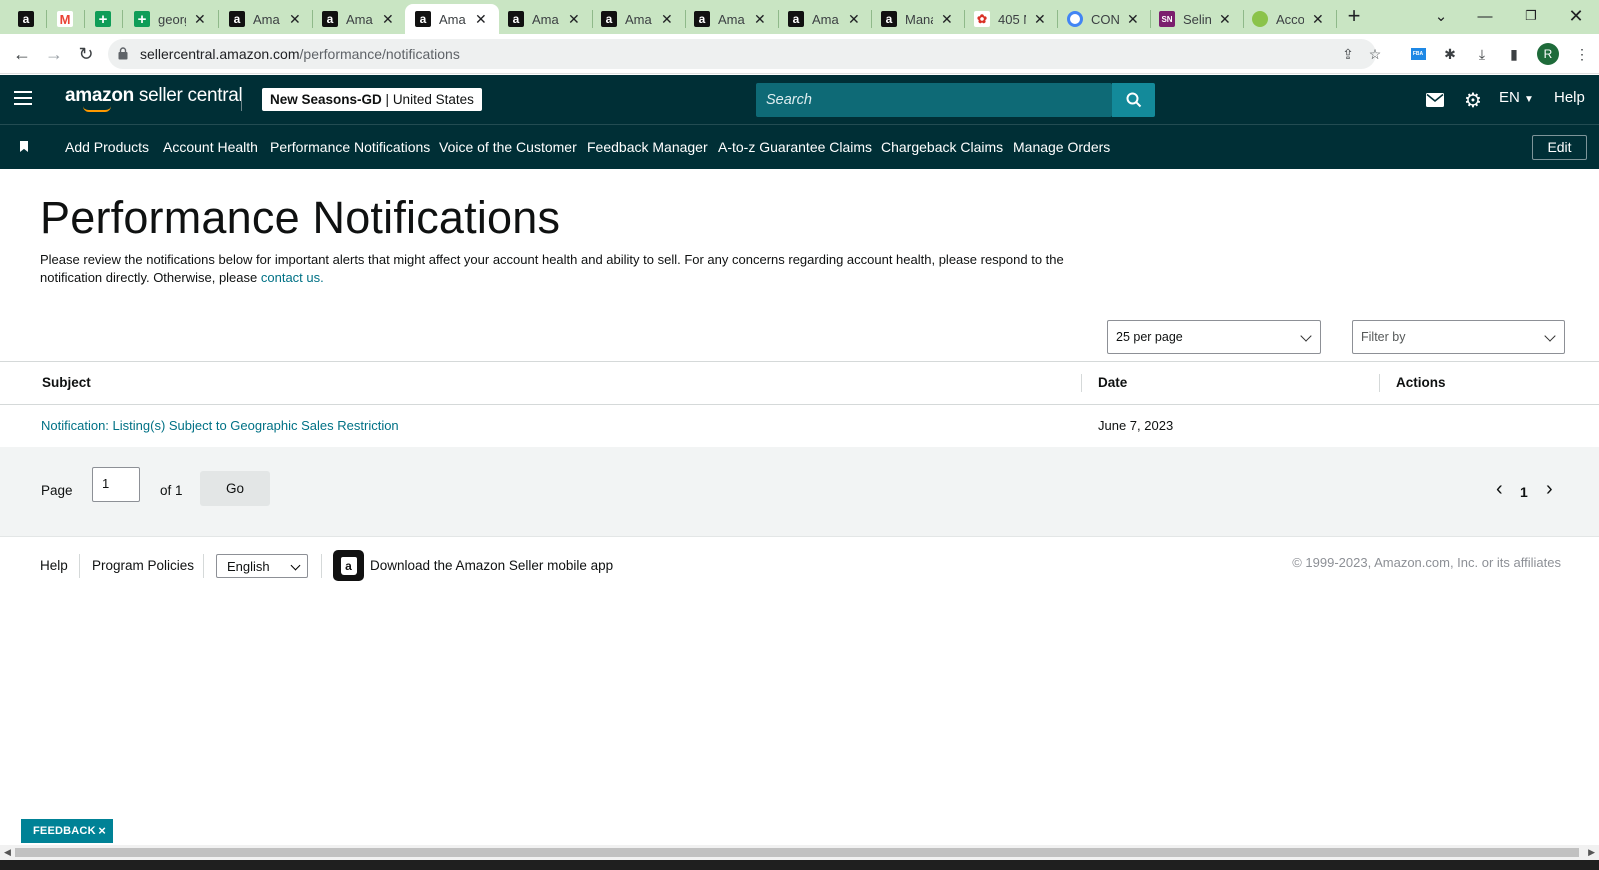 This screenshot has width=1599, height=870. Describe the element at coordinates (1354, 16) in the screenshot. I see `new-tab-button: +` at that location.